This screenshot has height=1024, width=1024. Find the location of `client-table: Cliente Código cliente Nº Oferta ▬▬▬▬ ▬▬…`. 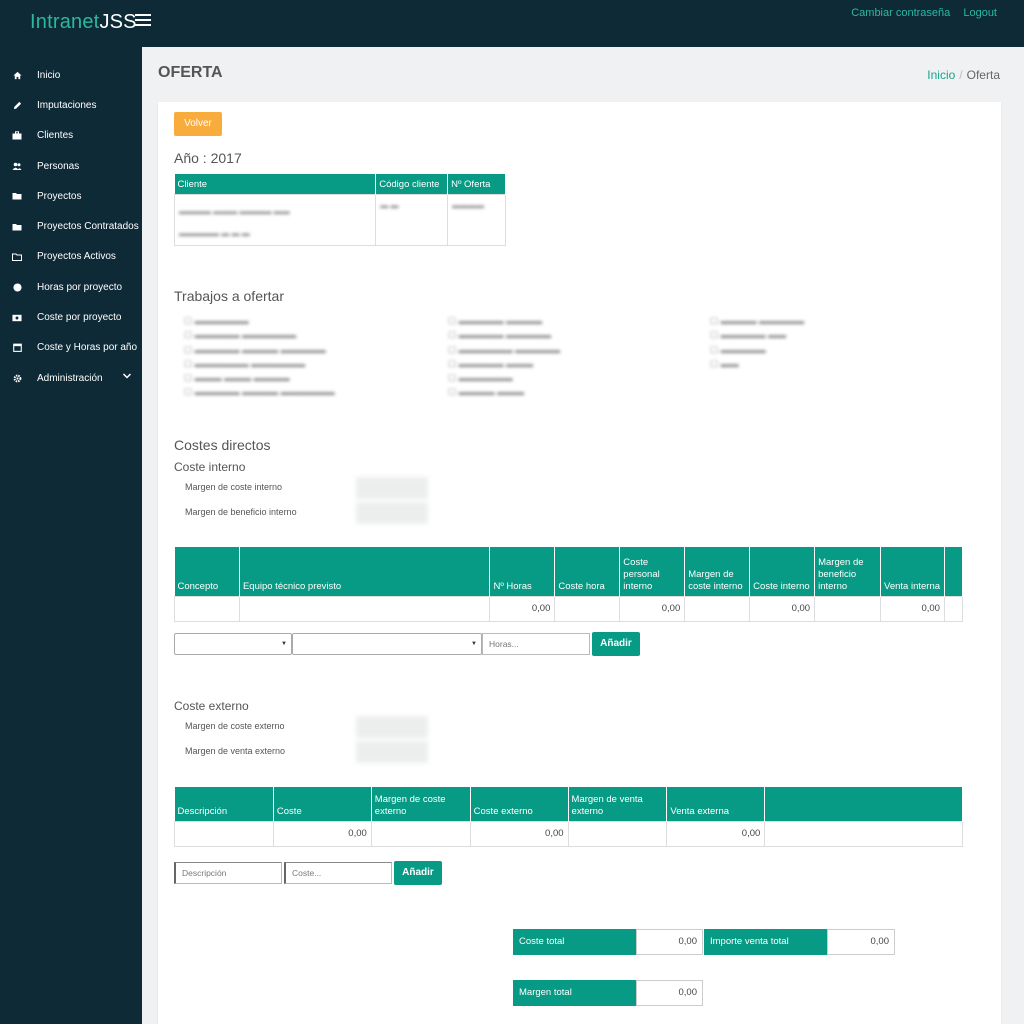

client-table: Cliente Código cliente Nº Oferta ▬▬▬▬ ▬▬… is located at coordinates (339, 210).